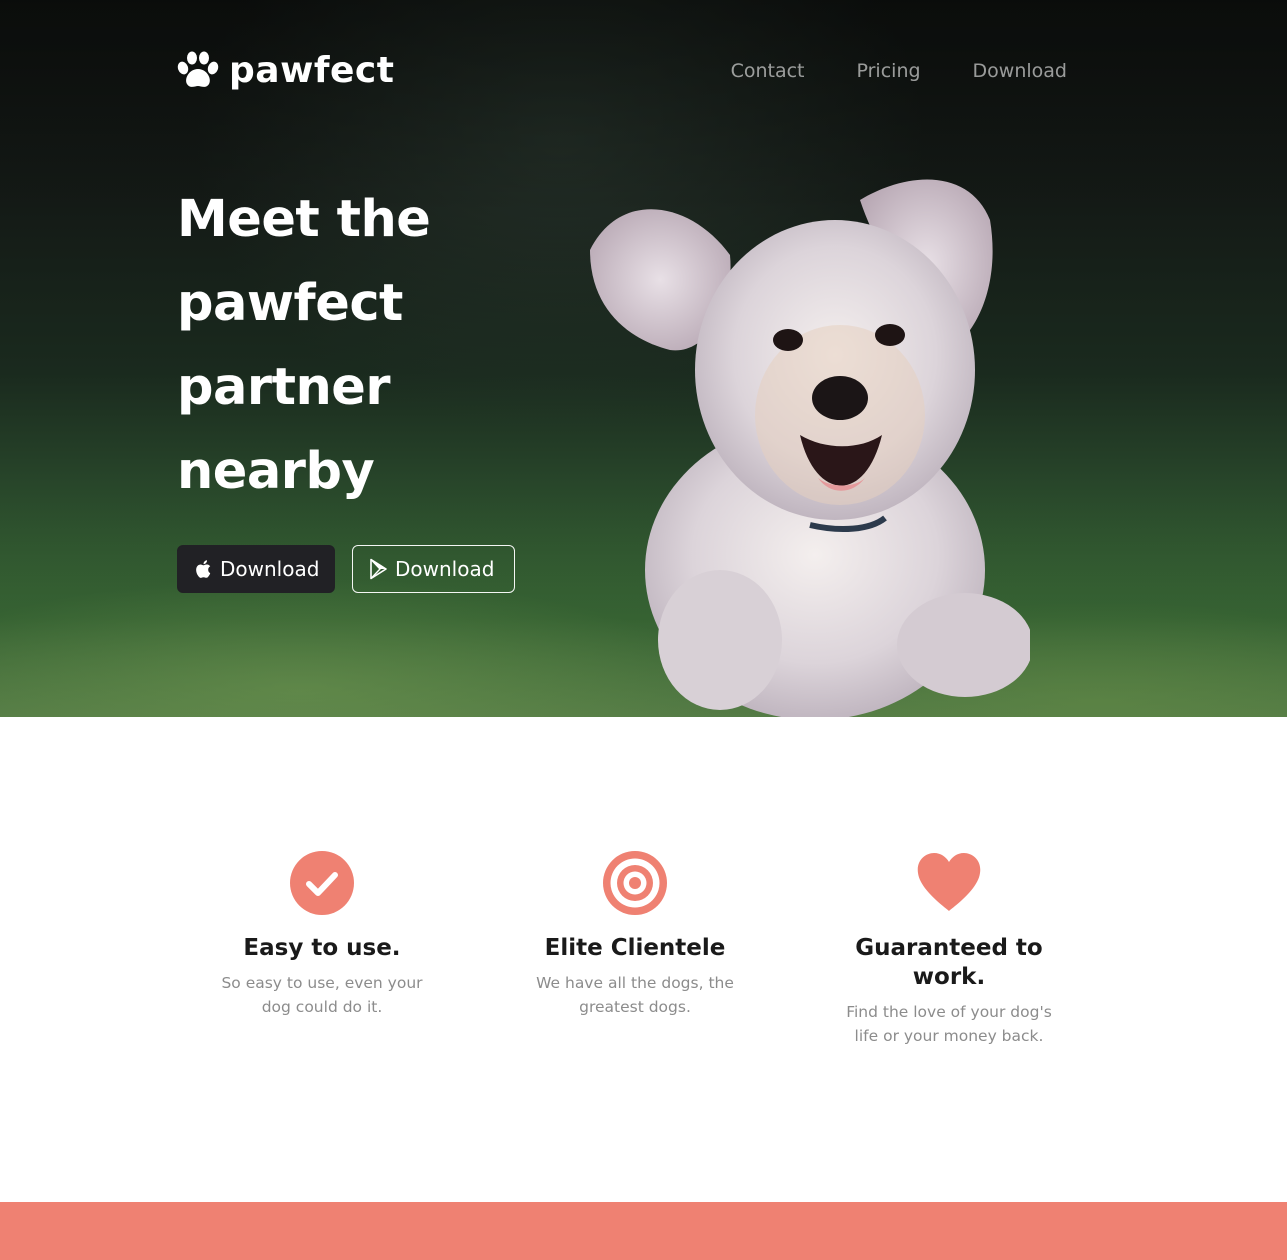  What do you see at coordinates (949, 882) in the screenshot?
I see `heart-icon` at bounding box center [949, 882].